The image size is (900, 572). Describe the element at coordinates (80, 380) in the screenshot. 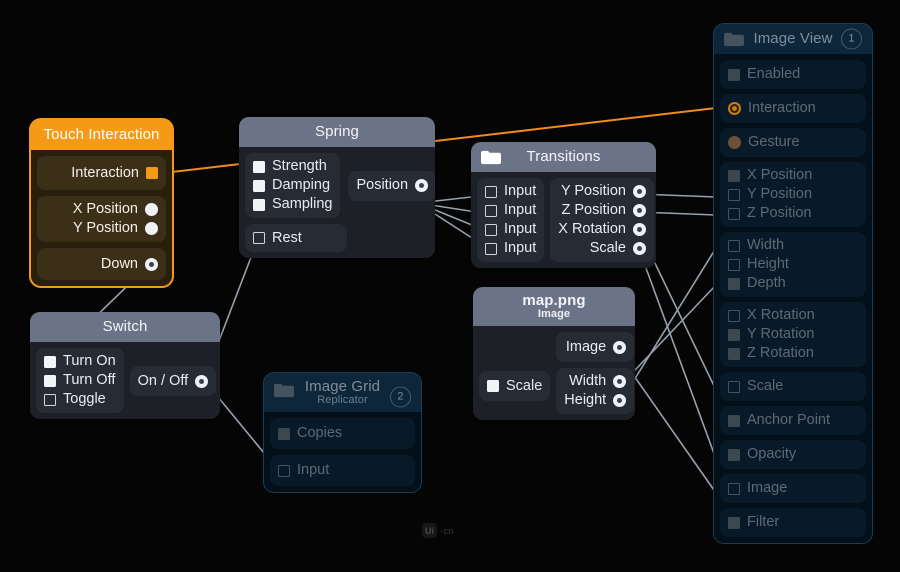

I see `port-row-turn-off: Turn Off` at that location.